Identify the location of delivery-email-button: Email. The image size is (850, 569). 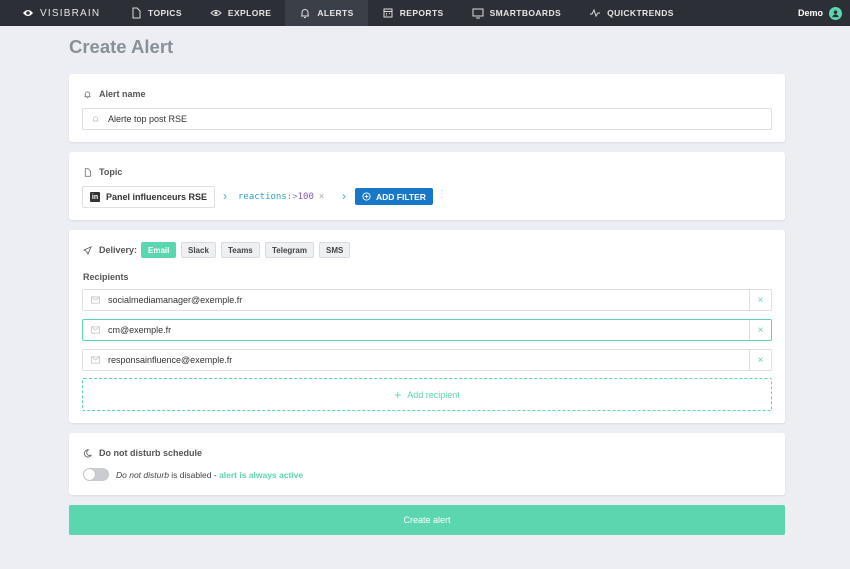
(159, 250).